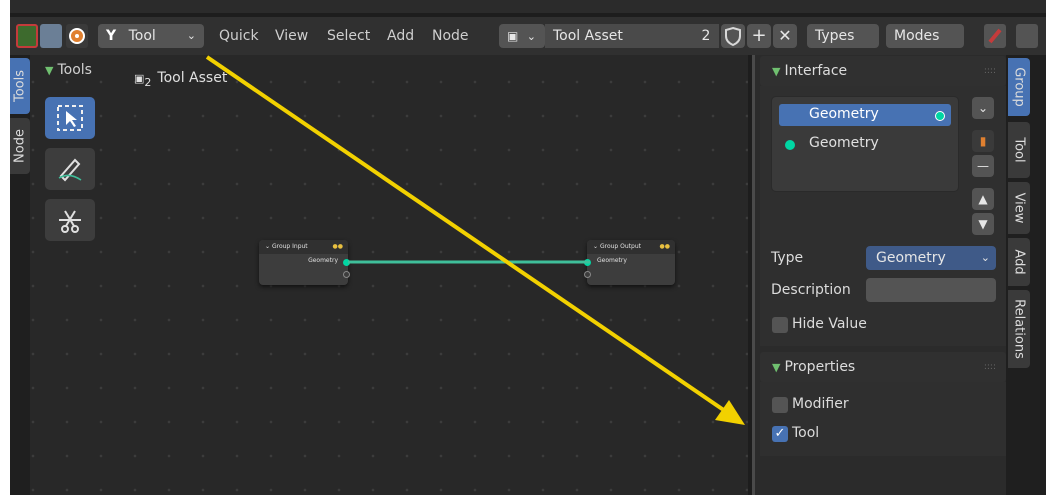  What do you see at coordinates (780, 325) in the screenshot?
I see `hide-value-checkbox` at bounding box center [780, 325].